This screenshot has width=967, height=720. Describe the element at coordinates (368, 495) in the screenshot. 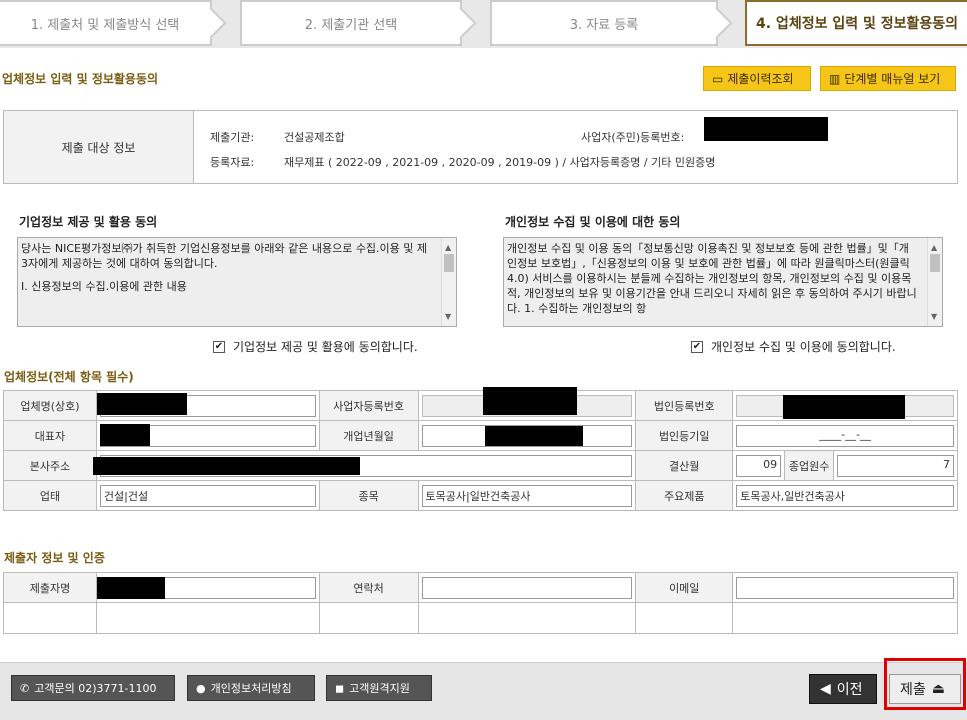

I see `item-label: 종목` at that location.